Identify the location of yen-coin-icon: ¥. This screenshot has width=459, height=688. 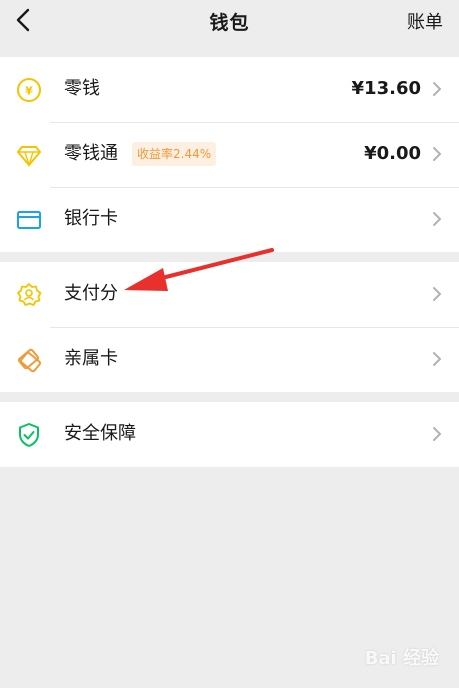
(29, 90).